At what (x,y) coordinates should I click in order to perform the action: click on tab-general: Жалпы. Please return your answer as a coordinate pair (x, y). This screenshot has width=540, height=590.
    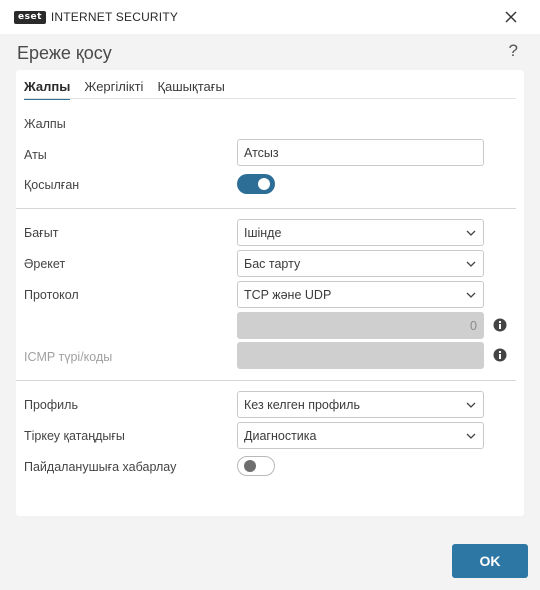
    Looking at the image, I should click on (47, 89).